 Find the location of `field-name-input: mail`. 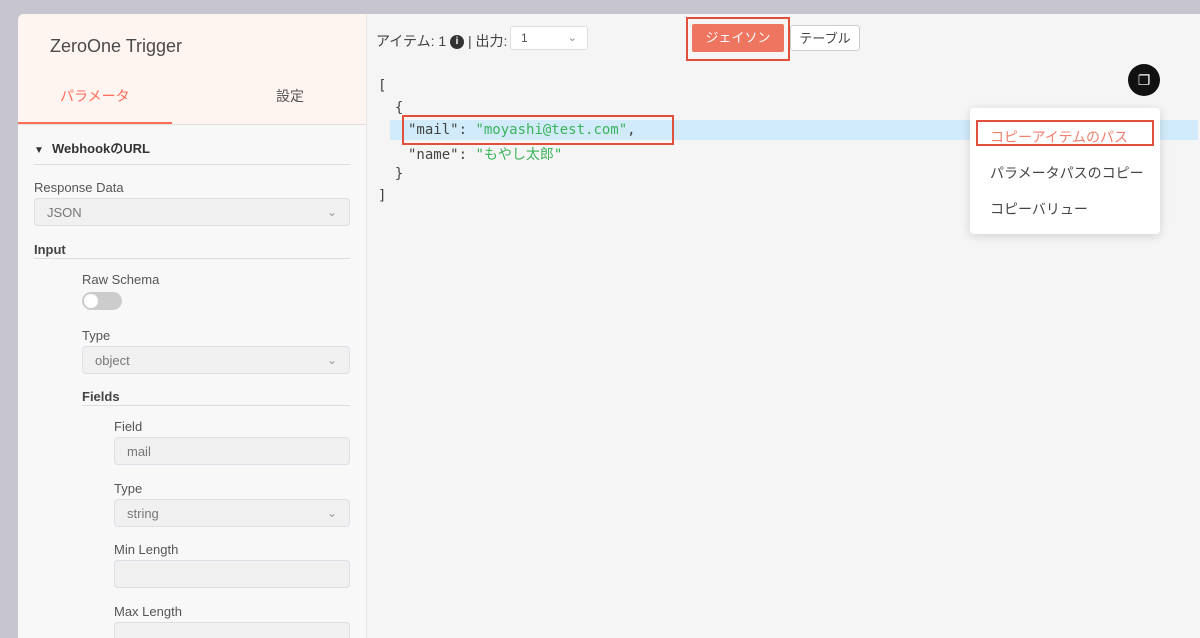

field-name-input: mail is located at coordinates (232, 451).